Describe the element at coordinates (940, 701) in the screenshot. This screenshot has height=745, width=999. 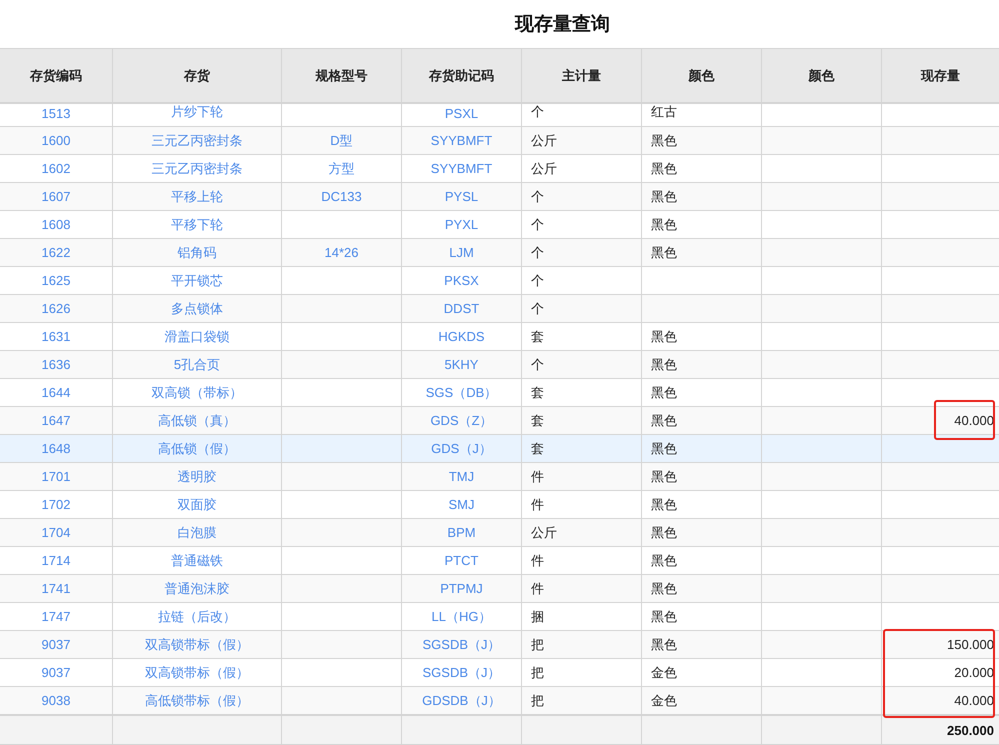
I see `table-cell: 40.000` at that location.